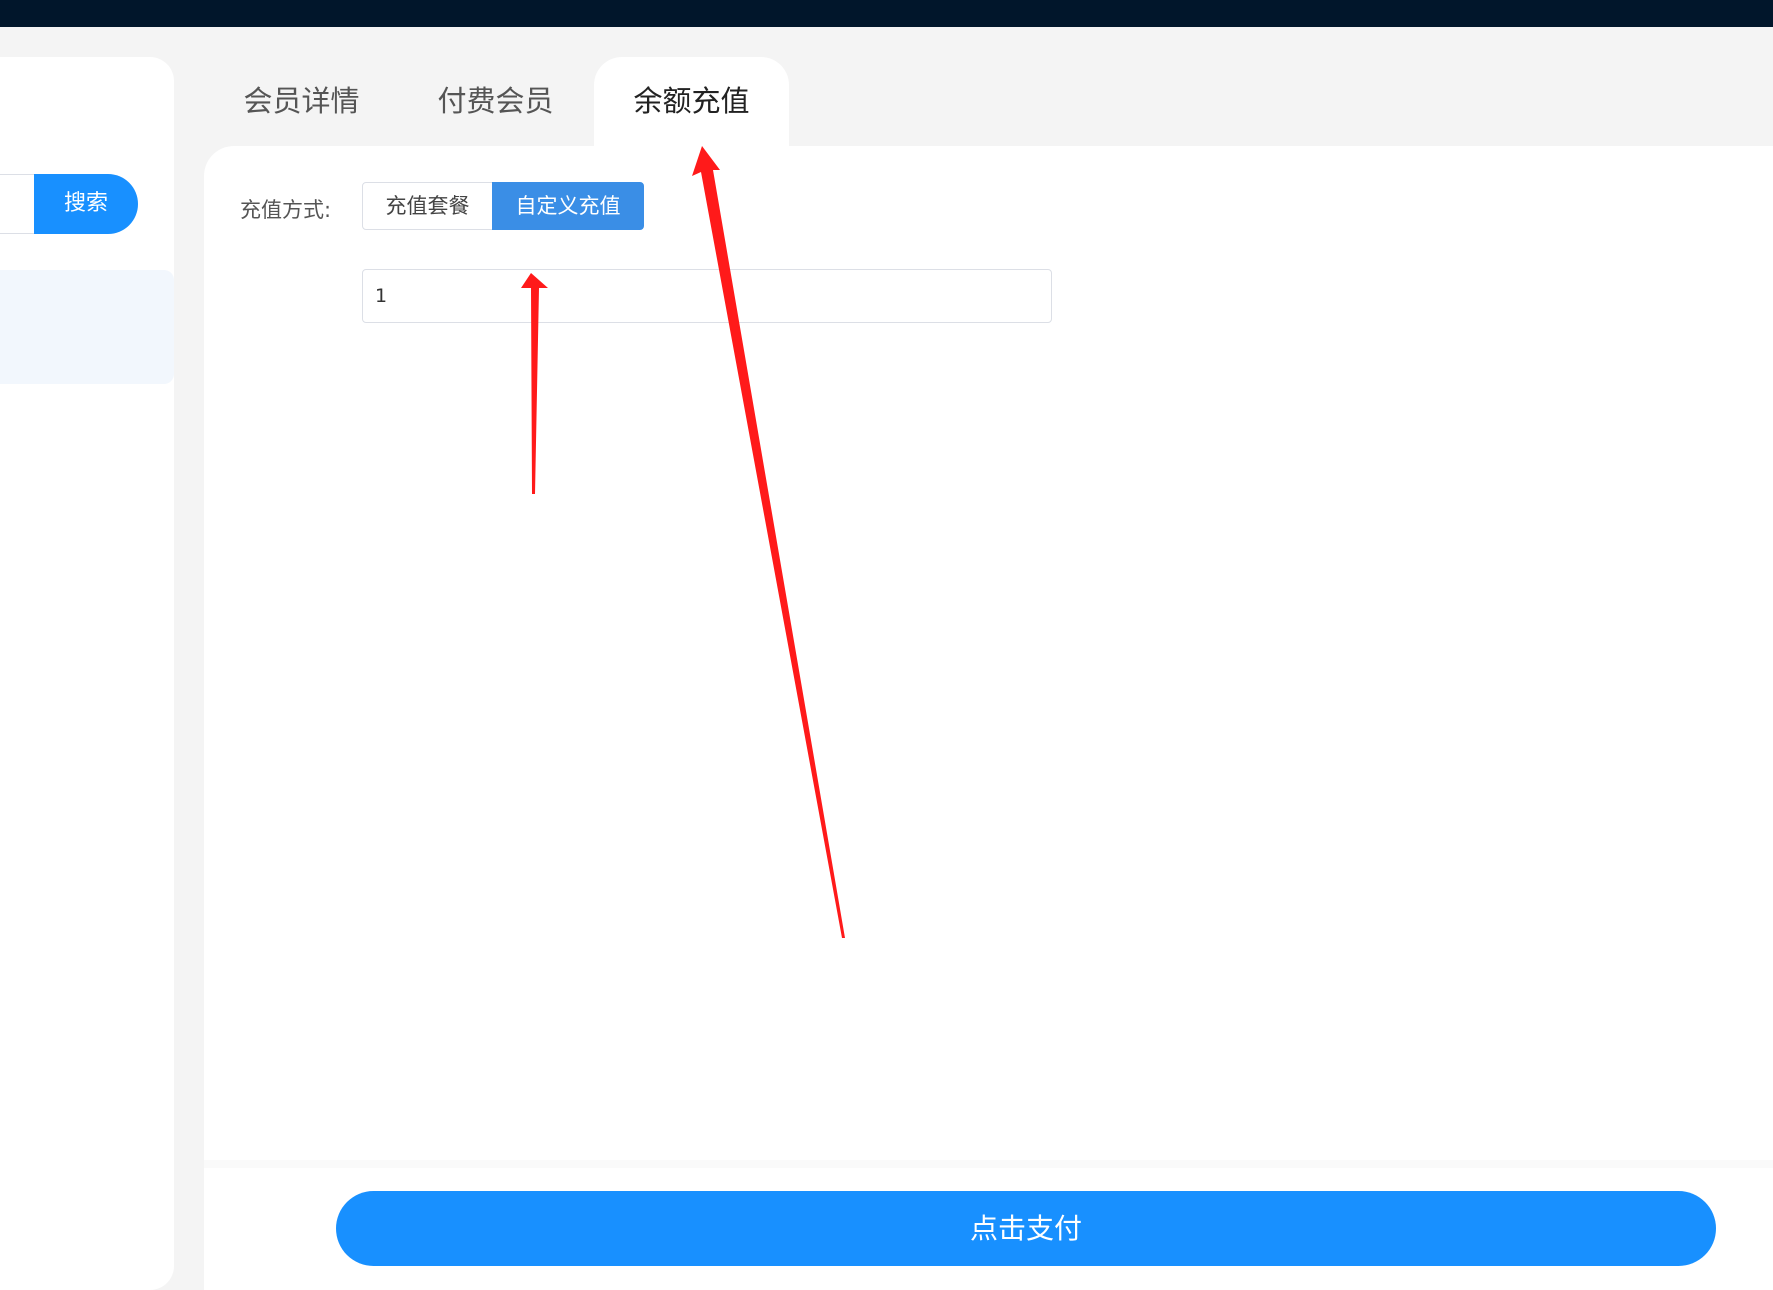 The height and width of the screenshot is (1290, 1773). I want to click on pay-button: 点击支付, so click(1026, 1228).